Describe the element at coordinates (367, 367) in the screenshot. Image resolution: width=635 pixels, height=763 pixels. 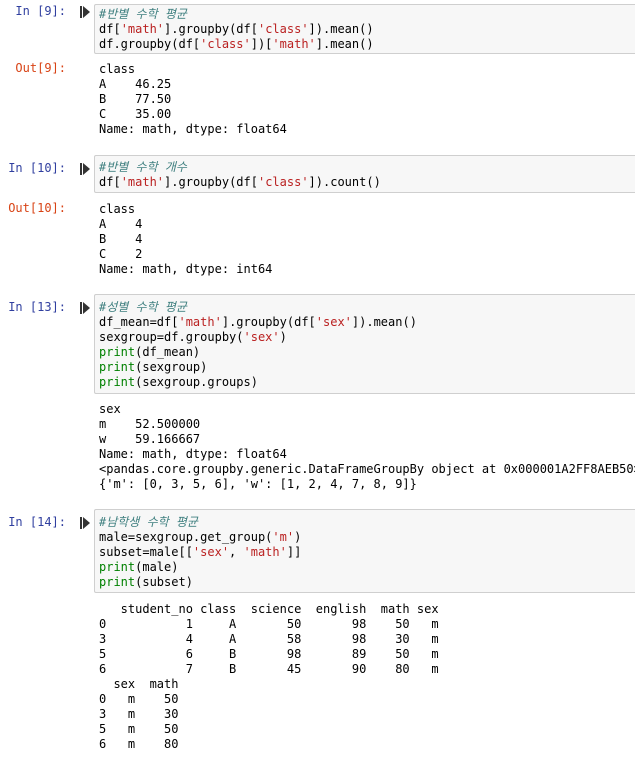
I see `code-line: print(sexgroup)` at that location.